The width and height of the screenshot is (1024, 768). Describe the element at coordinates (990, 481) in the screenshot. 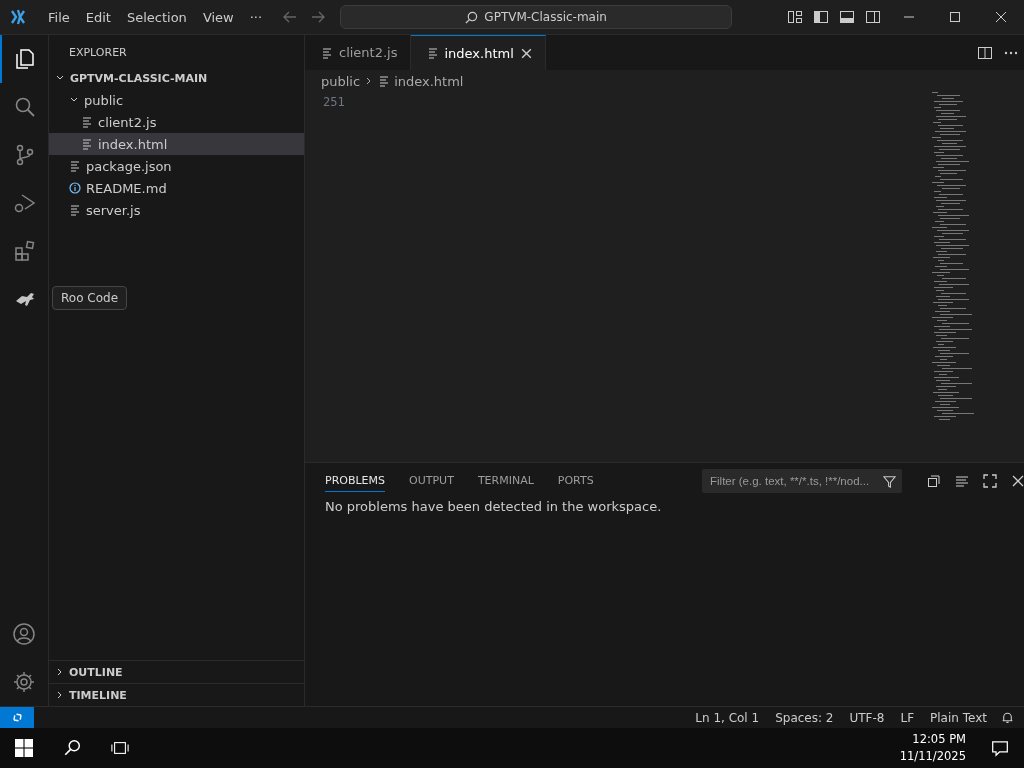

I see `maximize-panel-icon` at that location.